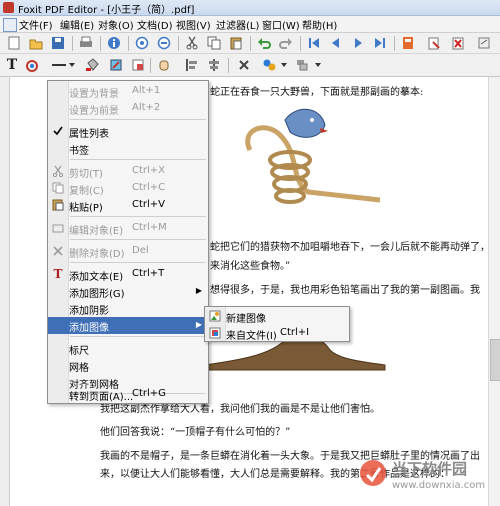 The height and width of the screenshot is (506, 500). Describe the element at coordinates (128, 325) in the screenshot. I see `menu-item-add-image: 添加图像 ▶` at that location.